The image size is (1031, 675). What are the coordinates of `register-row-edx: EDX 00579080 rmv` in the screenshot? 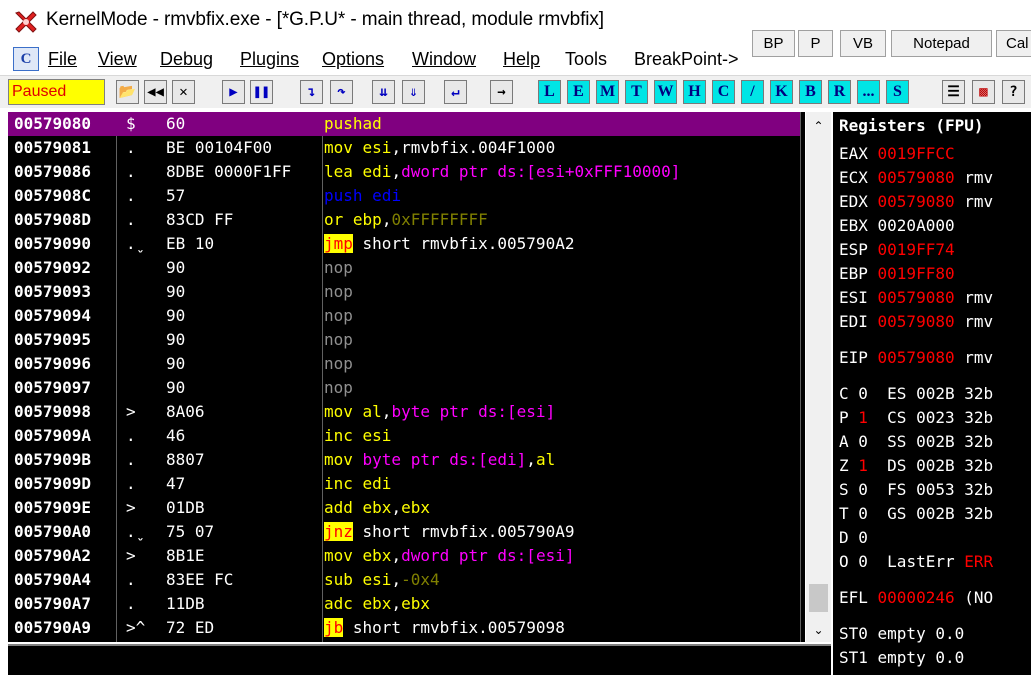 It's located at (916, 202).